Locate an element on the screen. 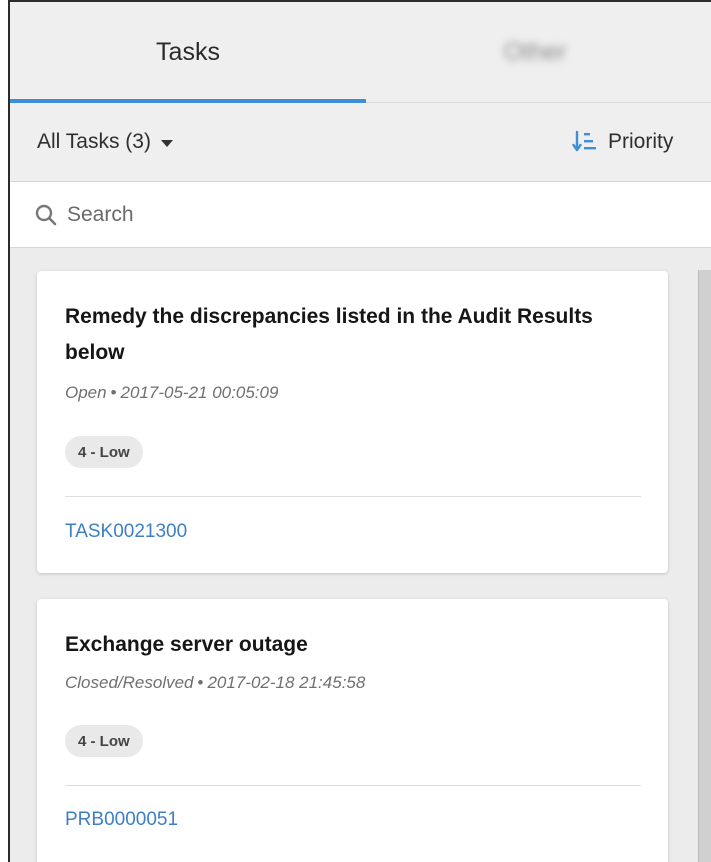  task-status: Closed/Resolved is located at coordinates (129, 682).